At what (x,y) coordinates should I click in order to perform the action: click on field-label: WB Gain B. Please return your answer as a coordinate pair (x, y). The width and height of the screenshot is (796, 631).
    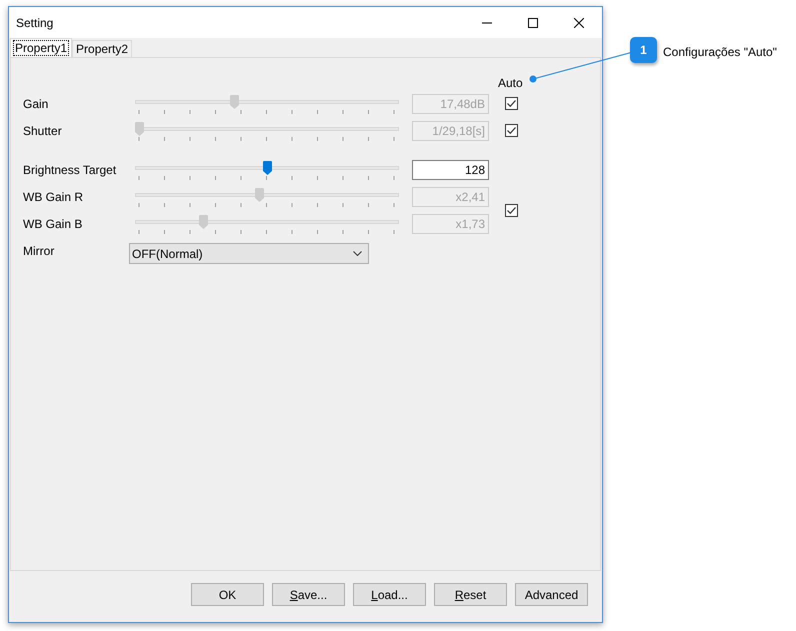
    Looking at the image, I should click on (53, 224).